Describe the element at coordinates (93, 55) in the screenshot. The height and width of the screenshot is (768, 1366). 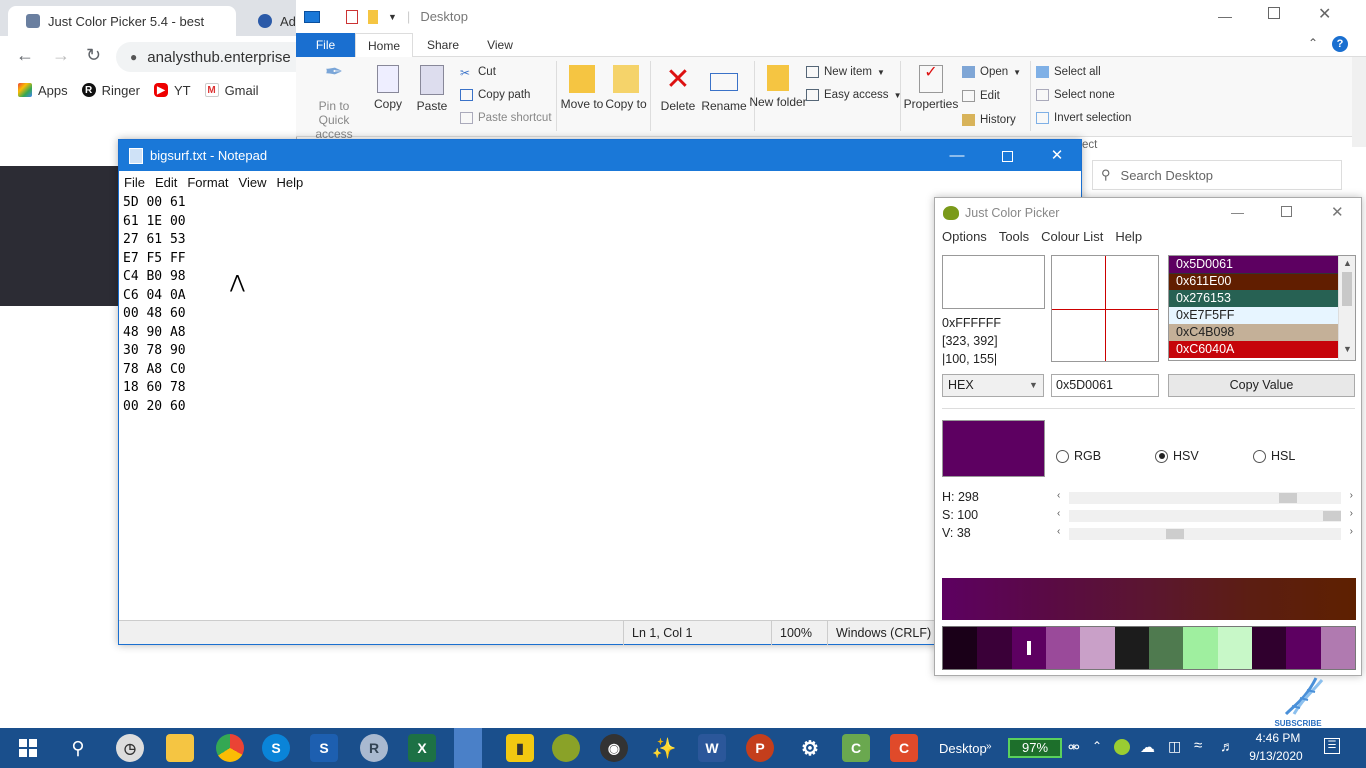
I see `reload-icon: ↻` at that location.